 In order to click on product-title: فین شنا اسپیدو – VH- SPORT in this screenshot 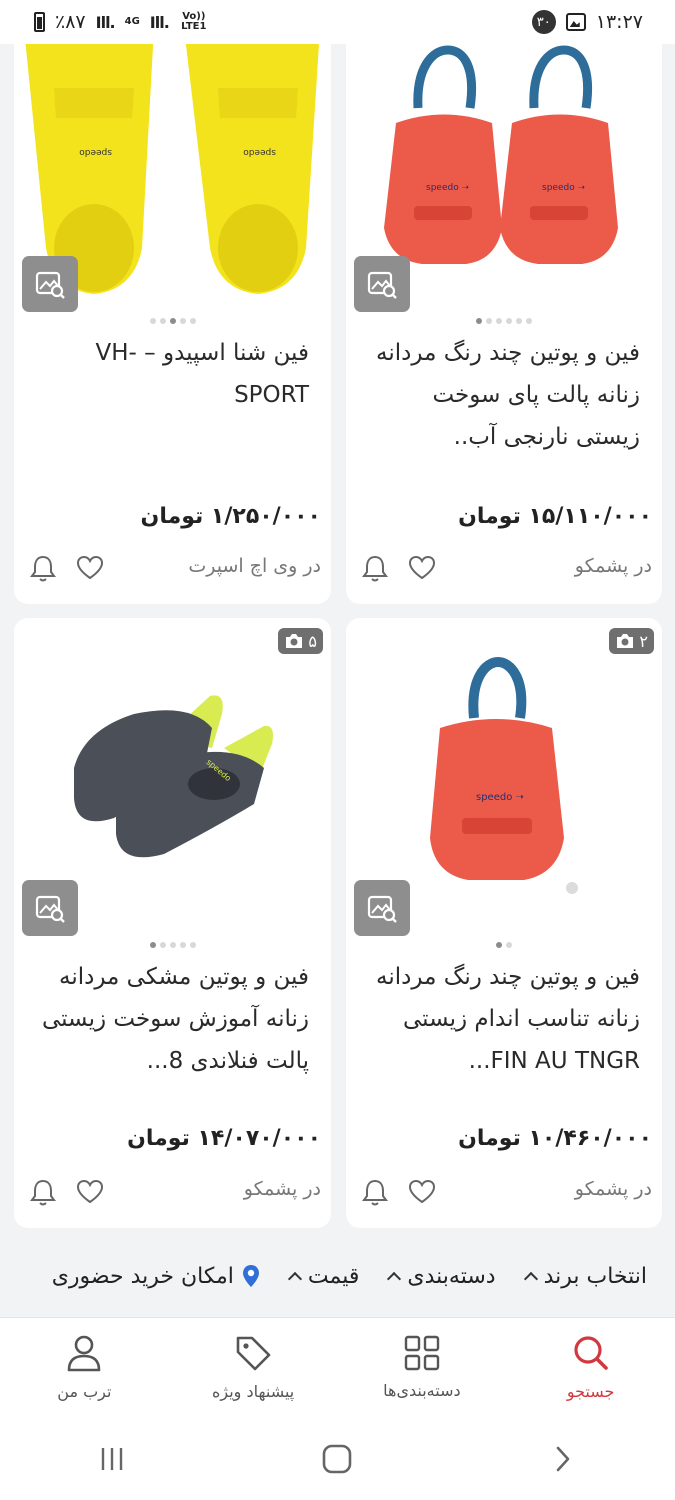, I will do `click(172, 374)`.